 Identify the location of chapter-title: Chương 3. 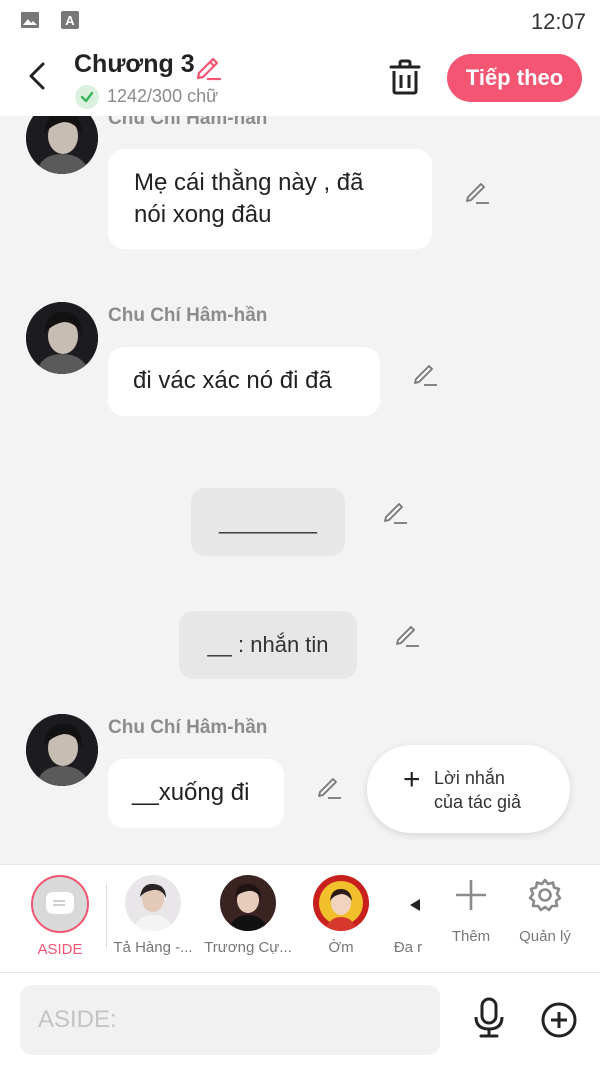
(134, 64).